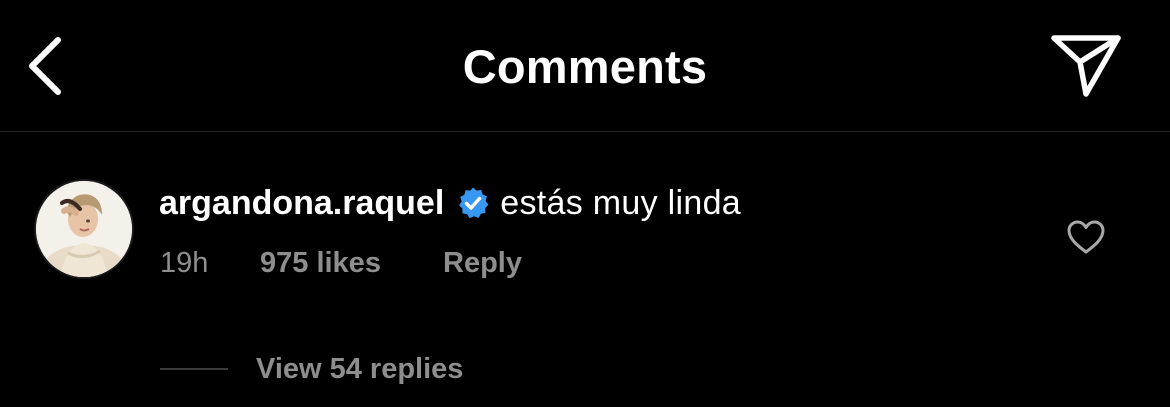 The image size is (1170, 407). I want to click on comment-timestamp: 19h, so click(184, 263).